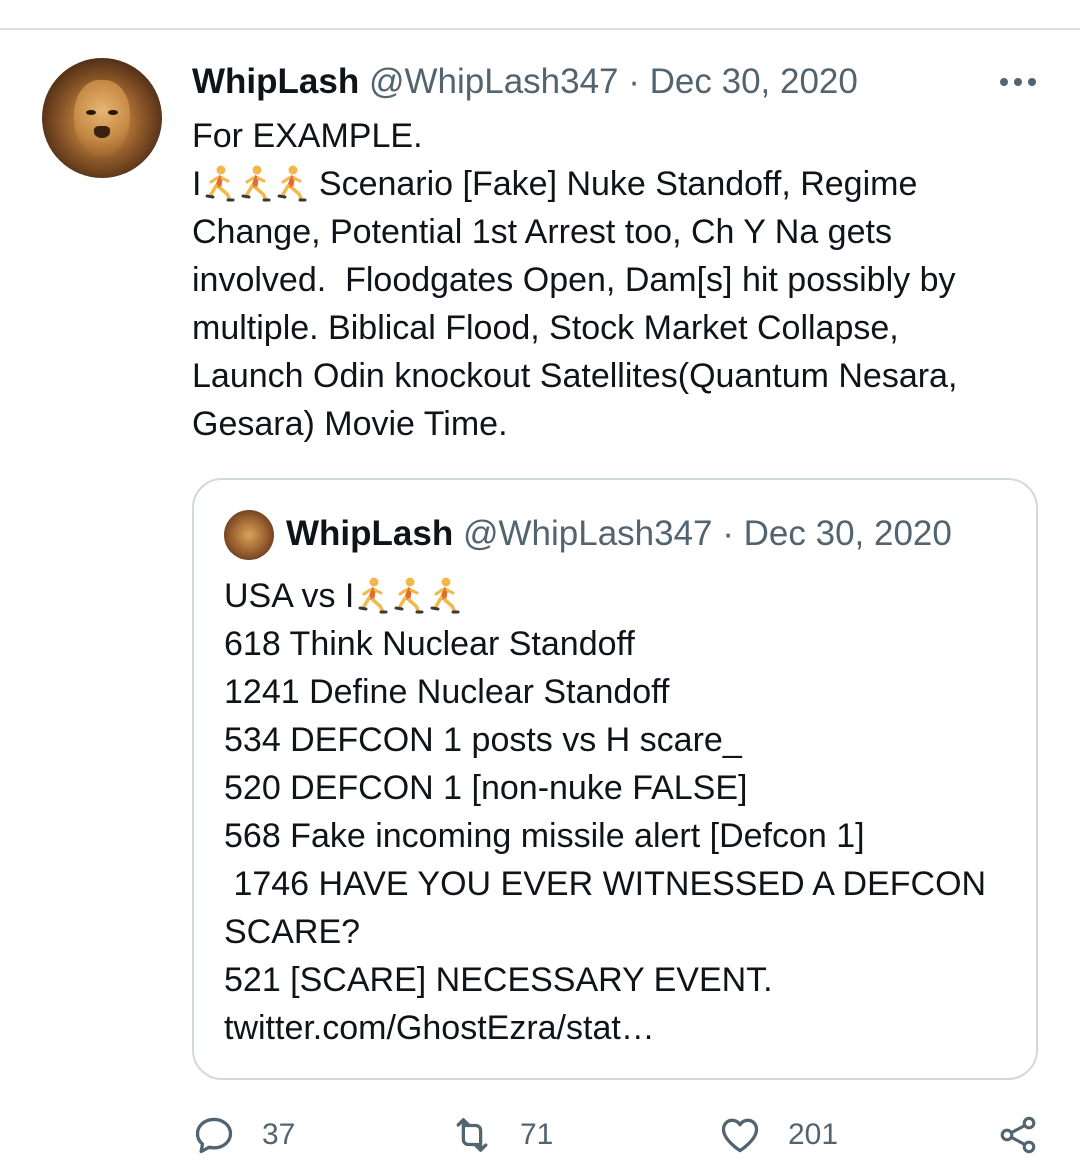 The height and width of the screenshot is (1169, 1080). Describe the element at coordinates (613, 184) in the screenshot. I see `tweet-line-text-after-emoji: Scenario [Fake] Nuke Standoff, Regime` at that location.